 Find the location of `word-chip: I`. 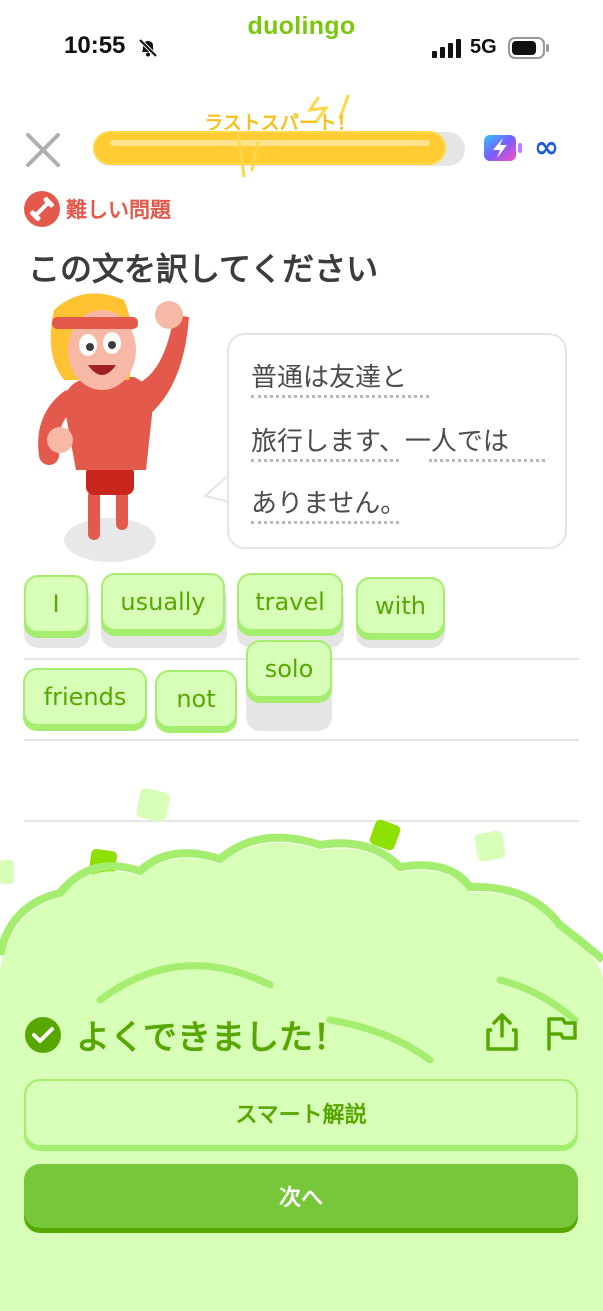

word-chip: I is located at coordinates (56, 604).